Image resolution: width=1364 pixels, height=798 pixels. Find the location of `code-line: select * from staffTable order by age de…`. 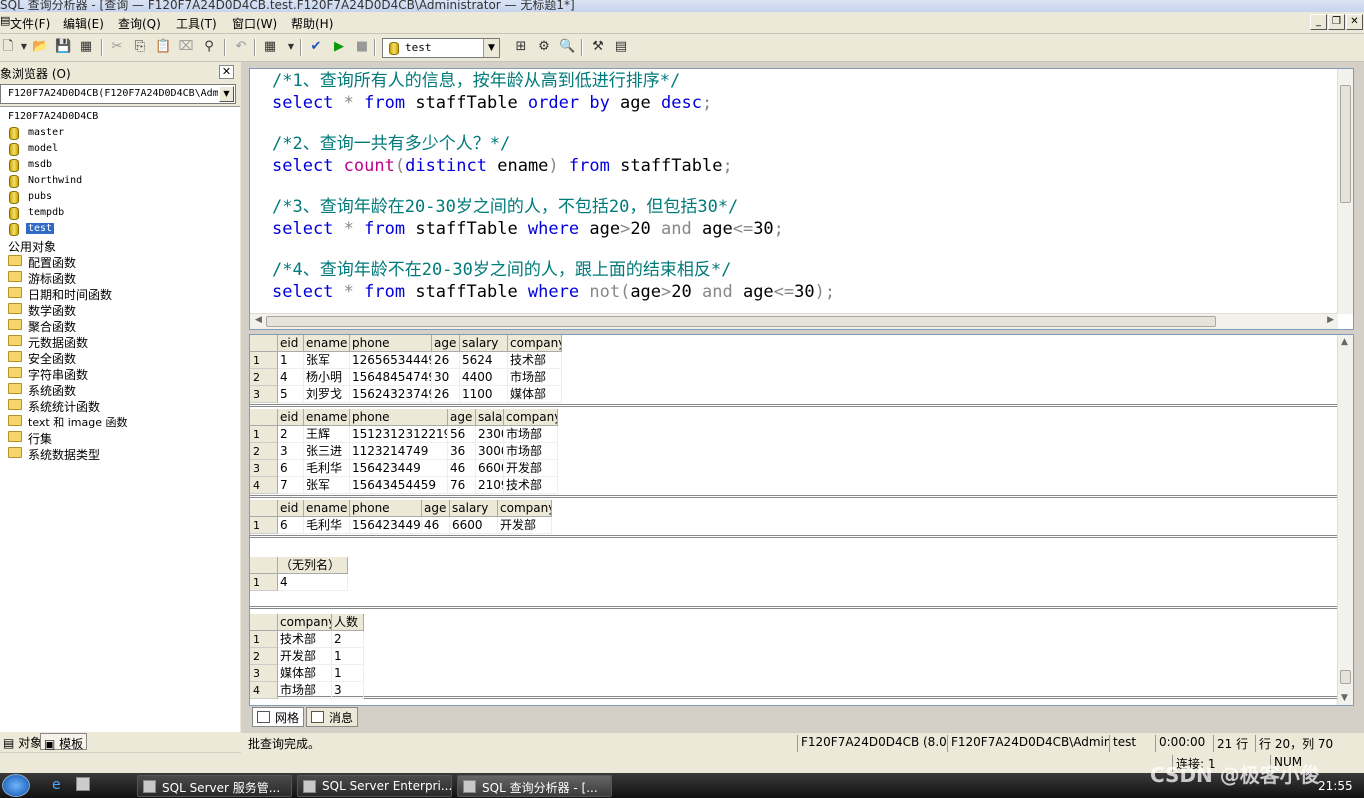

code-line: select * from staffTable order by age de… is located at coordinates (492, 103).